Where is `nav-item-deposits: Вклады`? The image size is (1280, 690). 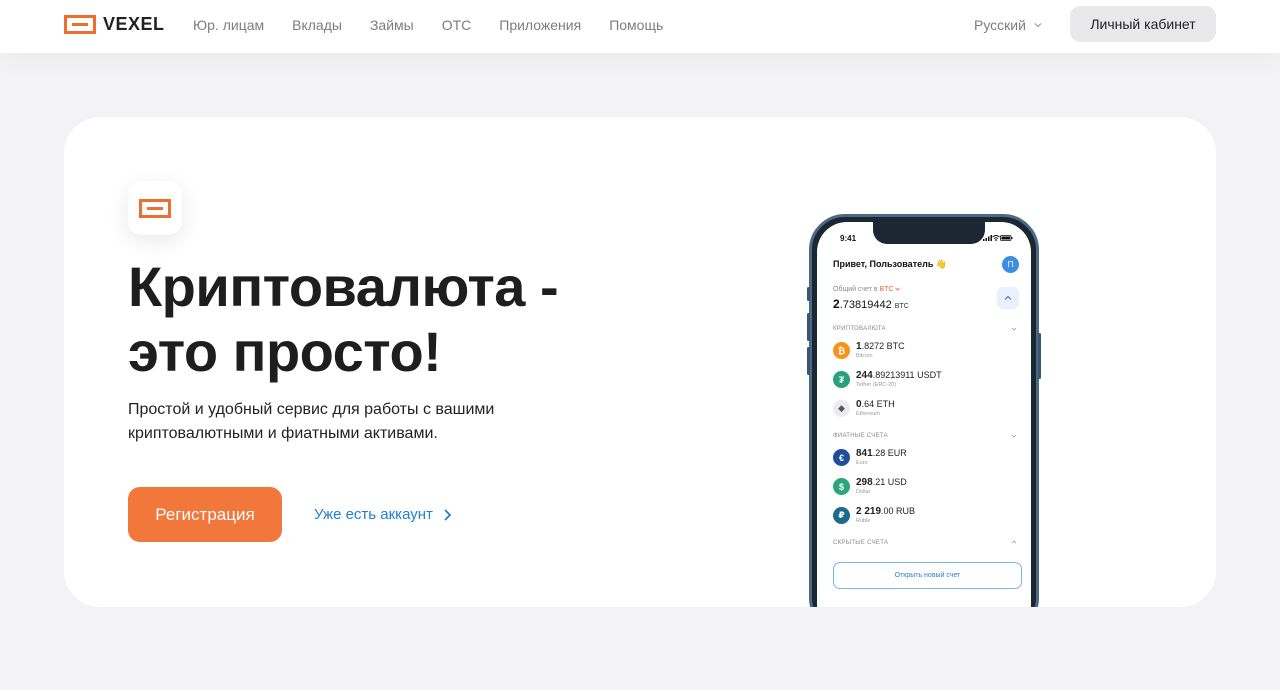
nav-item-deposits: Вклады is located at coordinates (317, 25).